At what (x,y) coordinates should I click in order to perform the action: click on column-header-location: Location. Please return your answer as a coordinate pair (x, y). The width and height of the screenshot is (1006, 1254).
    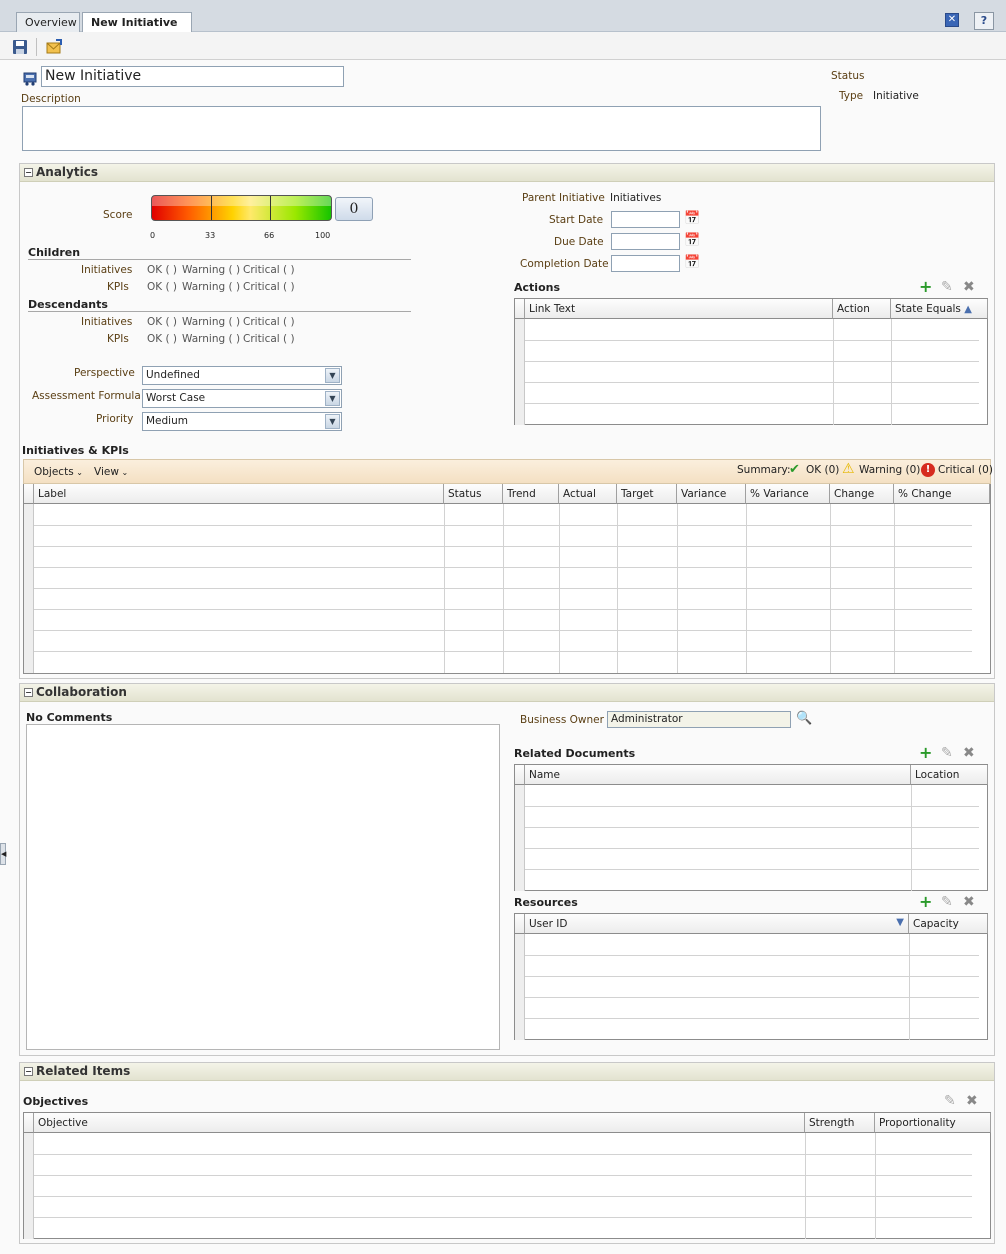
    Looking at the image, I should click on (949, 775).